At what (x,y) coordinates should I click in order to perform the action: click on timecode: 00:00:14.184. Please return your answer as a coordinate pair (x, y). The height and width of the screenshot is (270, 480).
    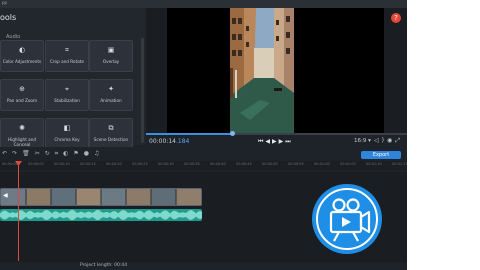
    Looking at the image, I should click on (169, 141).